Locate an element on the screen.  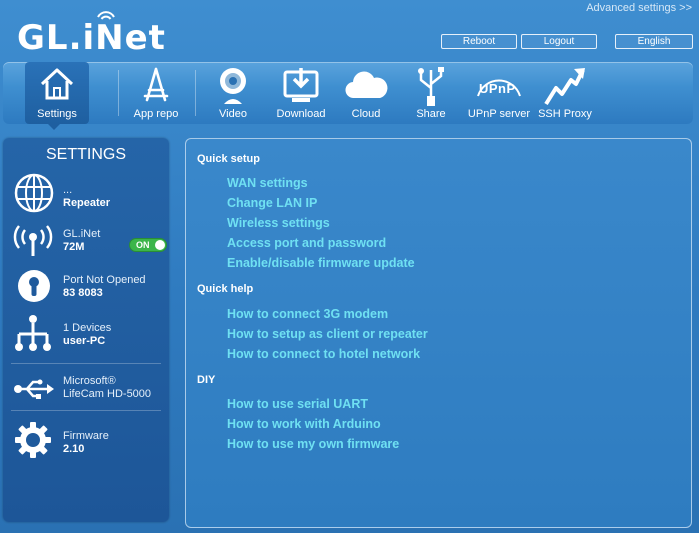
sidebar-item-usb: Microsoft® LifeCam HD-5000 is located at coordinates (86, 389).